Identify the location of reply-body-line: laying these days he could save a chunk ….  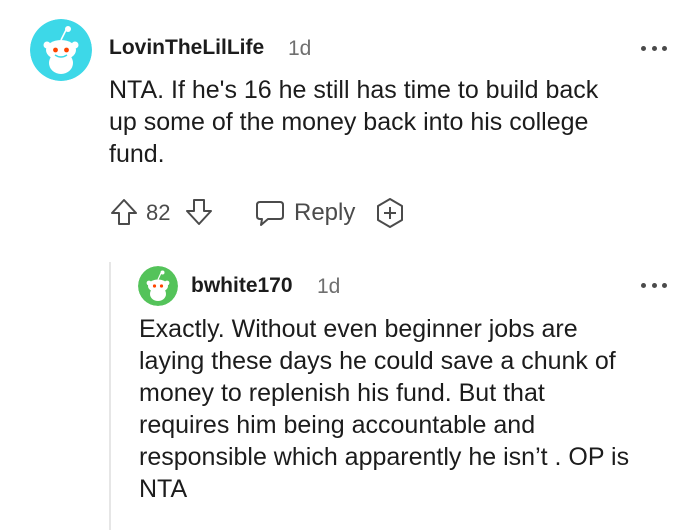
(377, 361).